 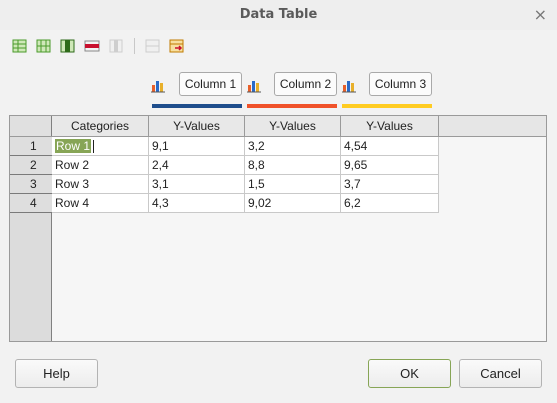 I want to click on table-cell: 1,5, so click(x=293, y=184).